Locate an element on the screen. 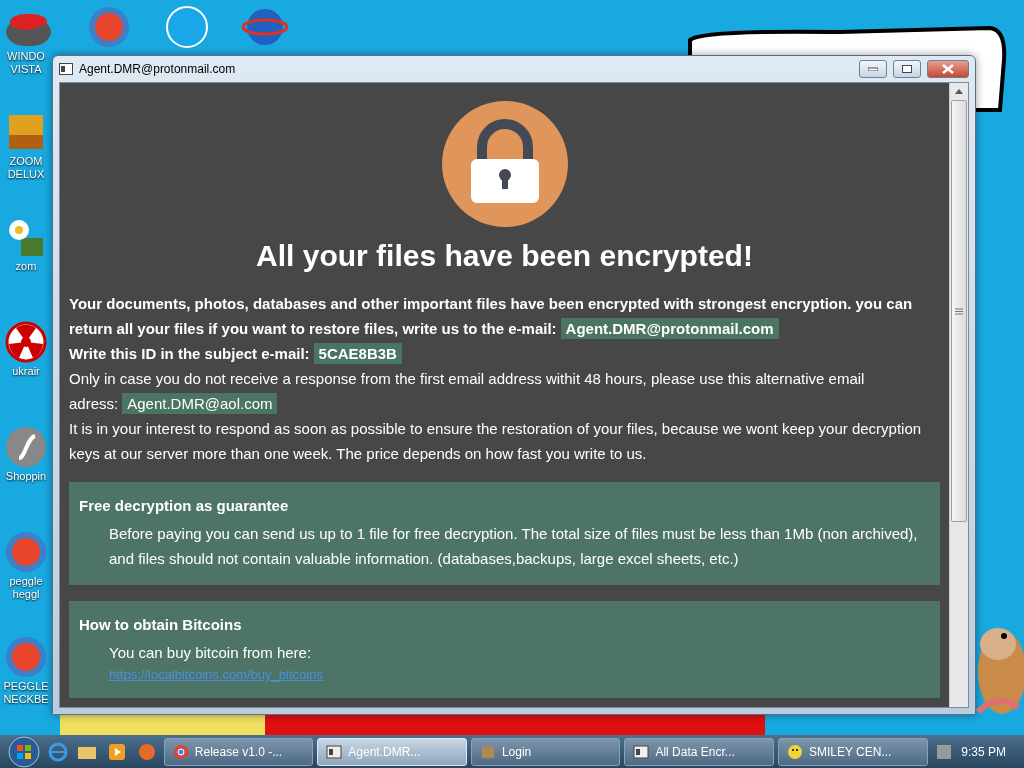 This screenshot has width=1024, height=768. close-button is located at coordinates (948, 69).